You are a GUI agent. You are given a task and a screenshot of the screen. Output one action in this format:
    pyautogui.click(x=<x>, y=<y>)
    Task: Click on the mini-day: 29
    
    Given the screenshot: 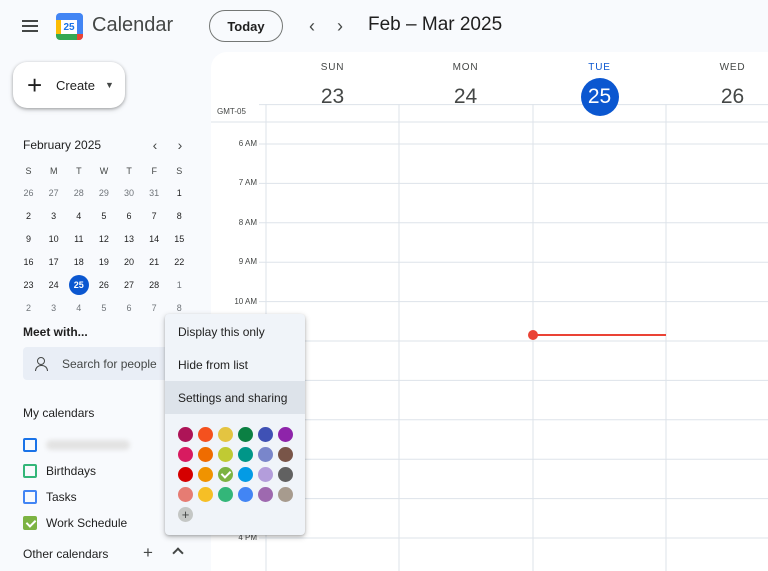 What is the action you would take?
    pyautogui.click(x=103, y=192)
    